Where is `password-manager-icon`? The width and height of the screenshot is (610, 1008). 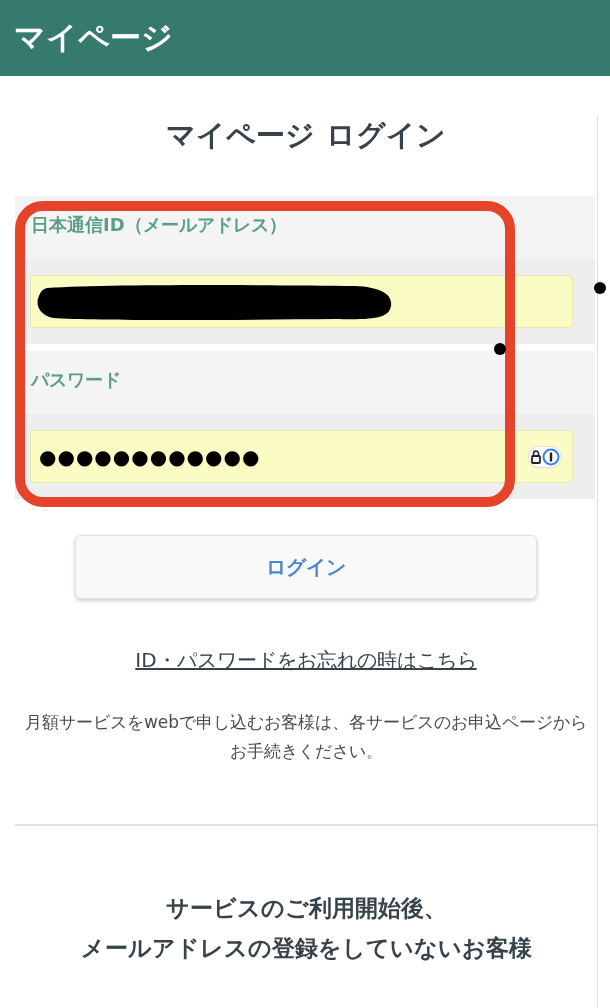 password-manager-icon is located at coordinates (545, 456).